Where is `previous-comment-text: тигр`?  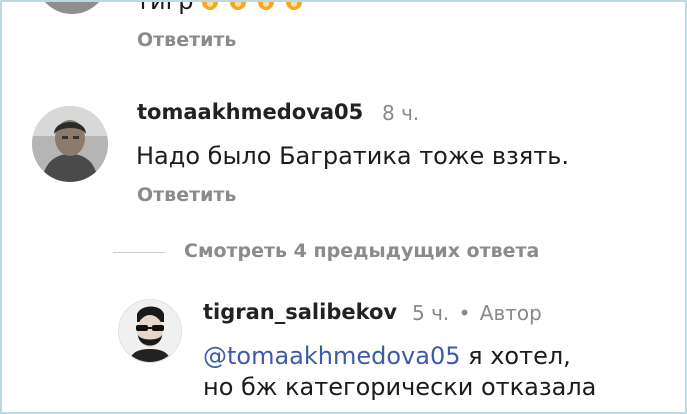
previous-comment-text: тигр is located at coordinates (220, 7).